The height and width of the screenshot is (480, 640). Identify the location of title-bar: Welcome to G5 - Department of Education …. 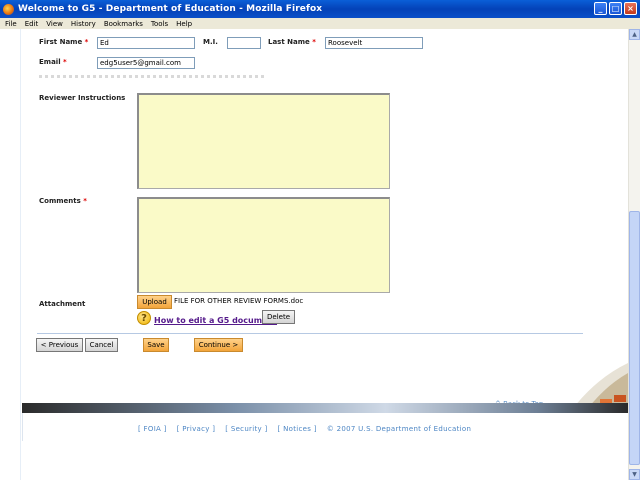
(320, 9).